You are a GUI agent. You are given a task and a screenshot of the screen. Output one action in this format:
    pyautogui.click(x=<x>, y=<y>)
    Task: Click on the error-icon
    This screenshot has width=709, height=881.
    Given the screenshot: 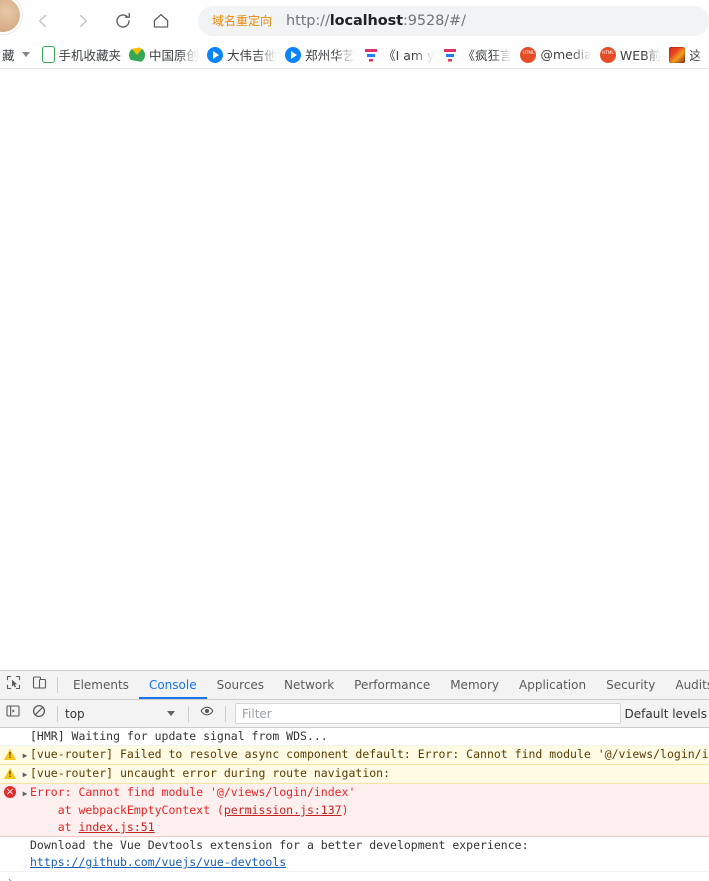 What is the action you would take?
    pyautogui.click(x=10, y=791)
    